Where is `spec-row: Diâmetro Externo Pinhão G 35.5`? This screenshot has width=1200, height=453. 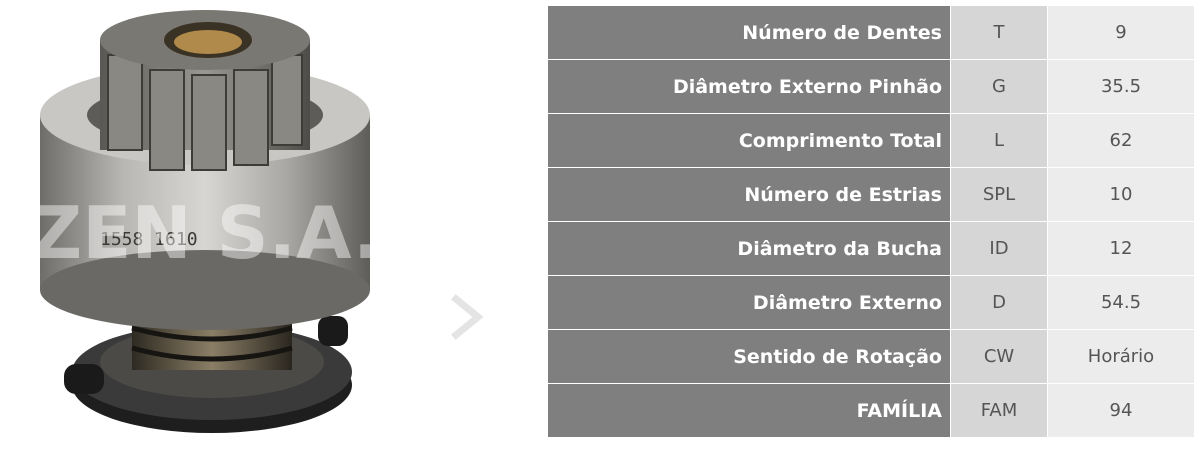 spec-row: Diâmetro Externo Pinhão G 35.5 is located at coordinates (871, 86).